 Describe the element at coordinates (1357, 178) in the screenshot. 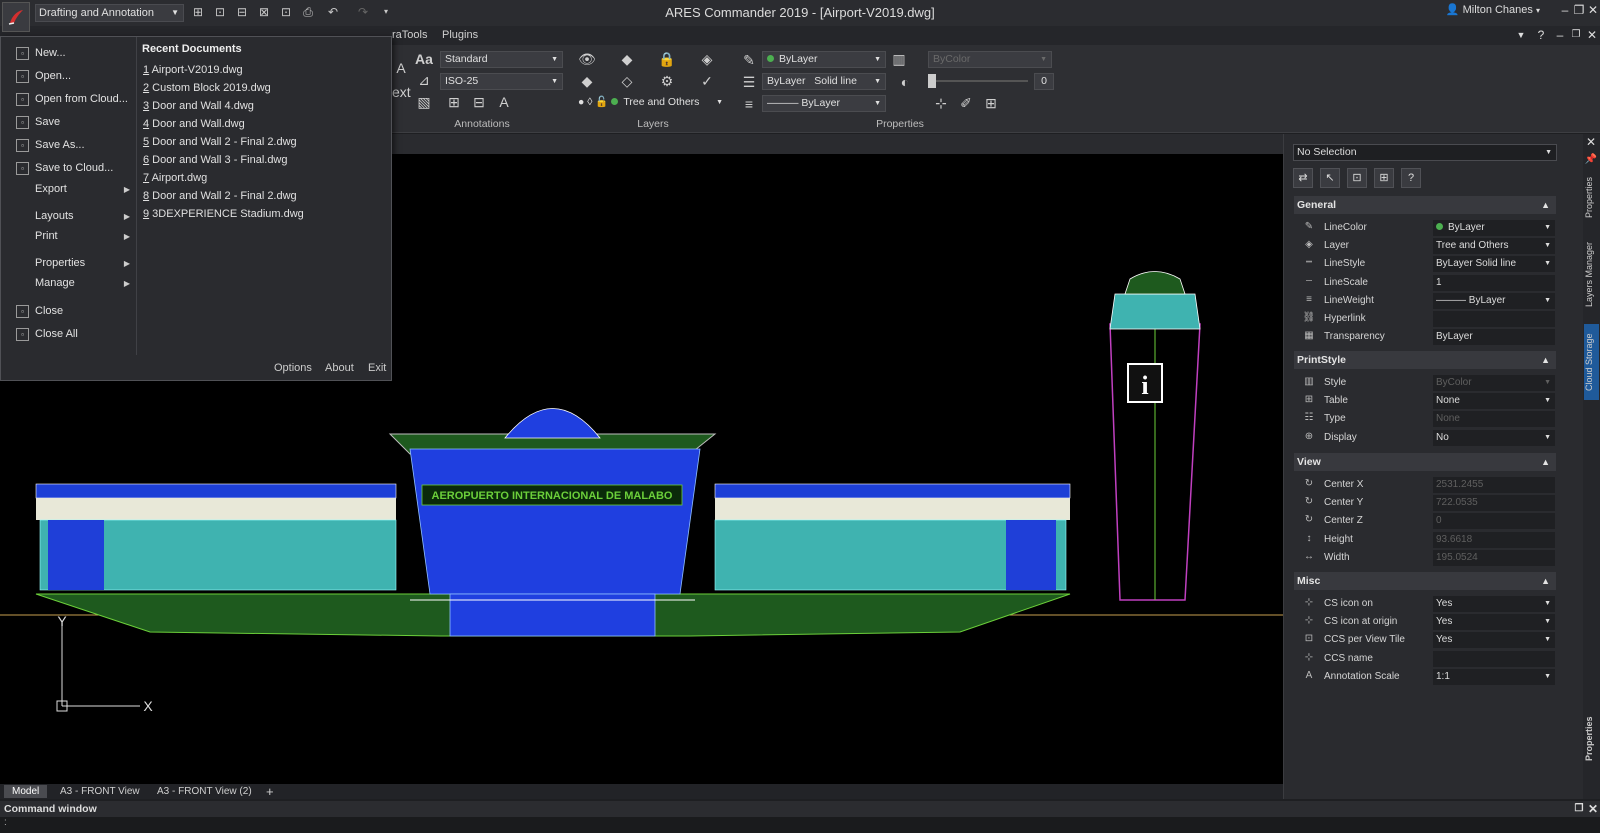

I see `quick-select-icon: ⊡` at that location.